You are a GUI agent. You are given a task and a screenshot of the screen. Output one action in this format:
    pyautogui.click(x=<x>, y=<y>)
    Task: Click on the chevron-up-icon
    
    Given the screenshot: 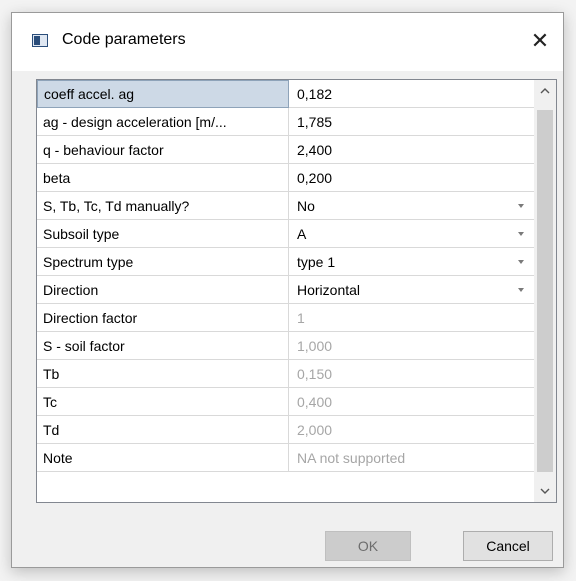 What is the action you would take?
    pyautogui.click(x=545, y=91)
    